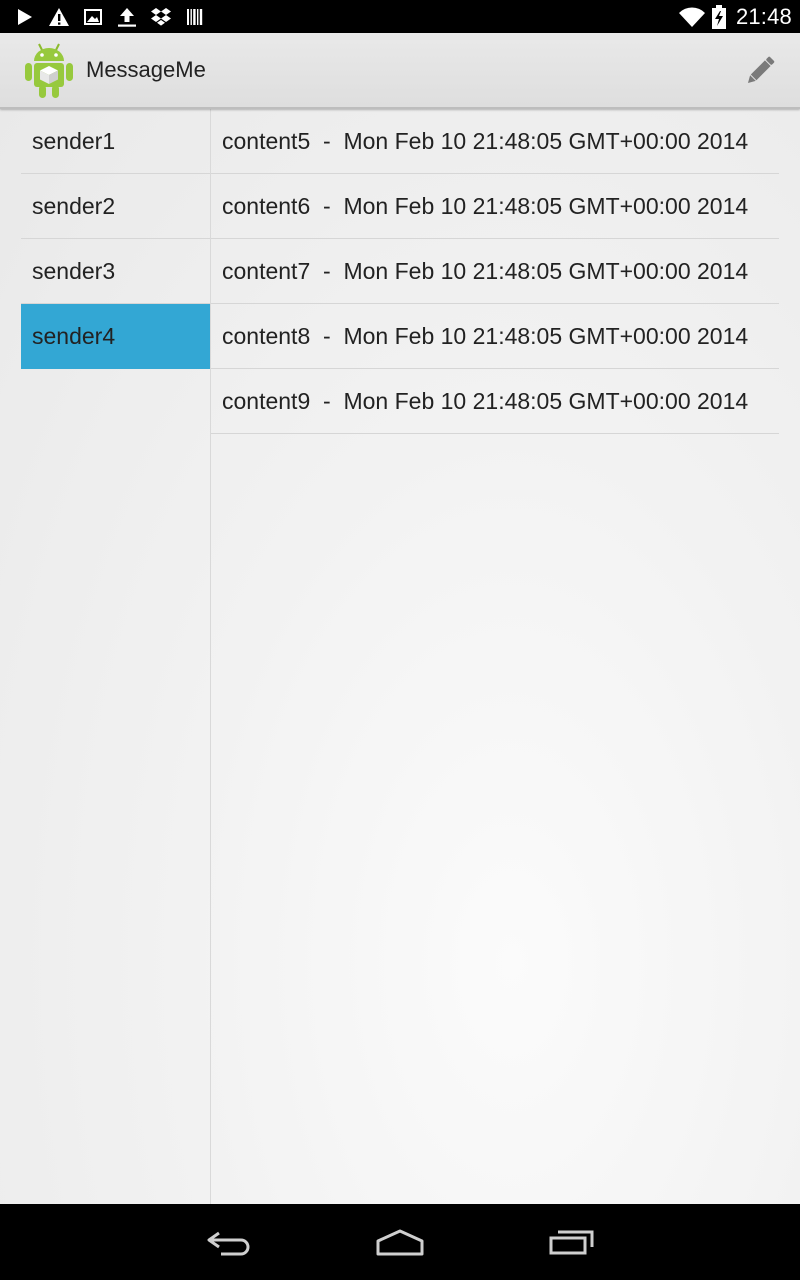 This screenshot has width=800, height=1280. What do you see at coordinates (266, 206) in the screenshot?
I see `message-content: content6` at bounding box center [266, 206].